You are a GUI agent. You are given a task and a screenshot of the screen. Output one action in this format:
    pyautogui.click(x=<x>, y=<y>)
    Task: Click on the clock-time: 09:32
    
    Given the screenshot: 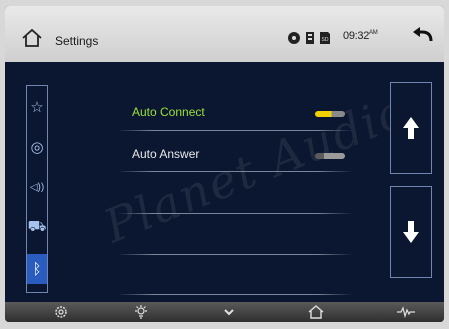 What is the action you would take?
    pyautogui.click(x=356, y=36)
    